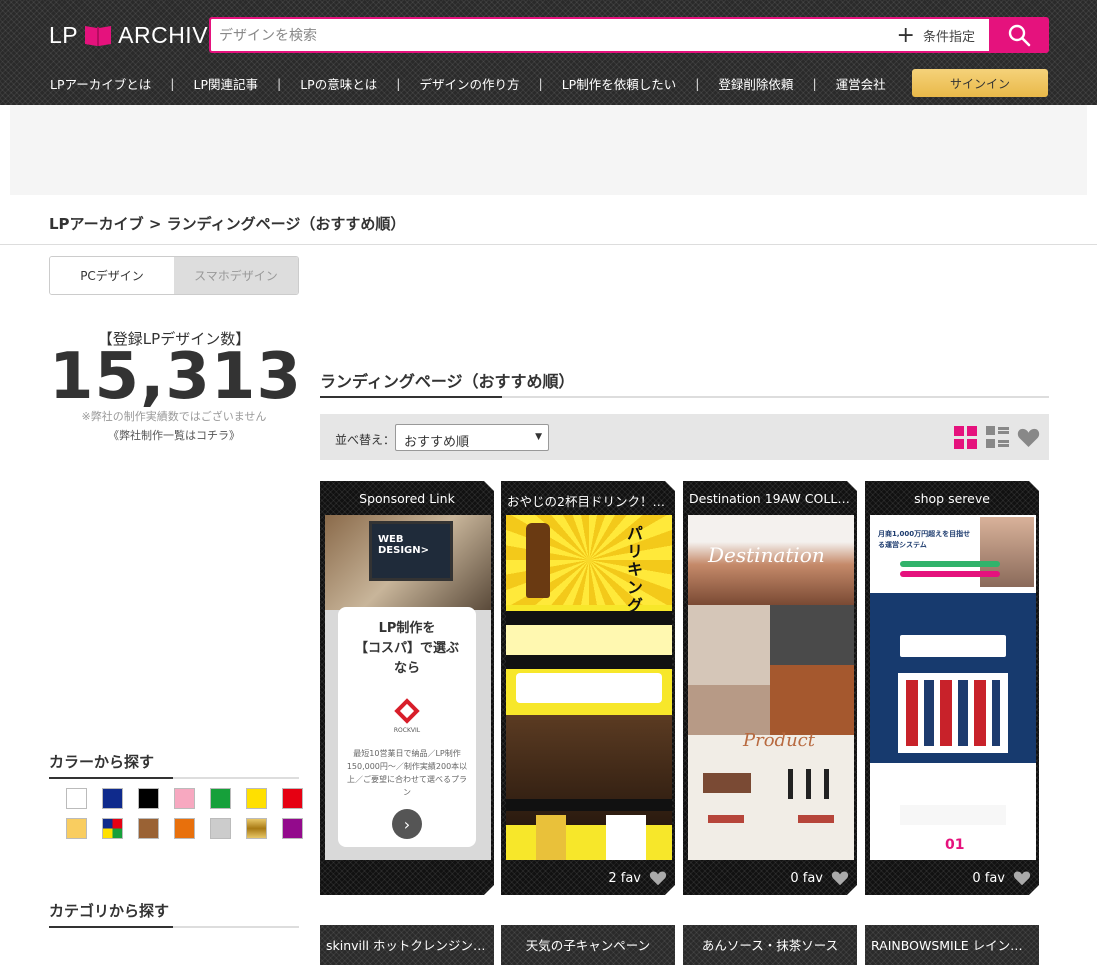 This screenshot has width=1097, height=965. Describe the element at coordinates (624, 878) in the screenshot. I see `fav-label: 2 fav` at that location.